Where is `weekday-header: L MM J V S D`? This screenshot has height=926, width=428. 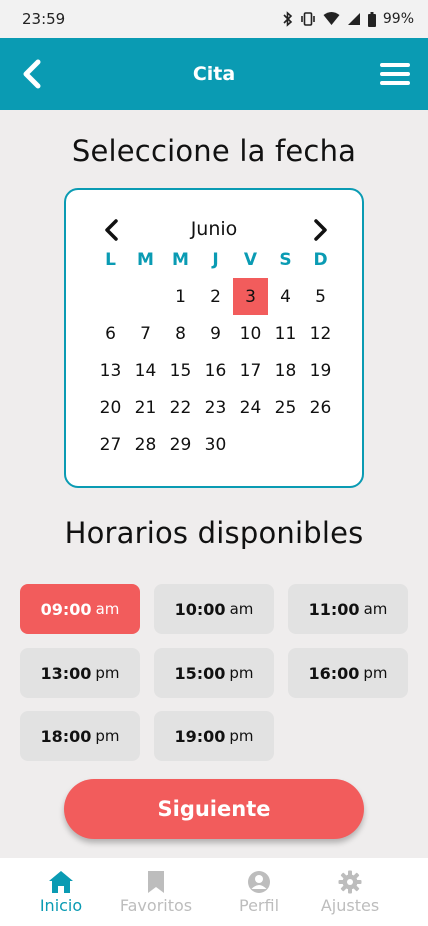 weekday-header: L MM J V S D is located at coordinates (215, 260).